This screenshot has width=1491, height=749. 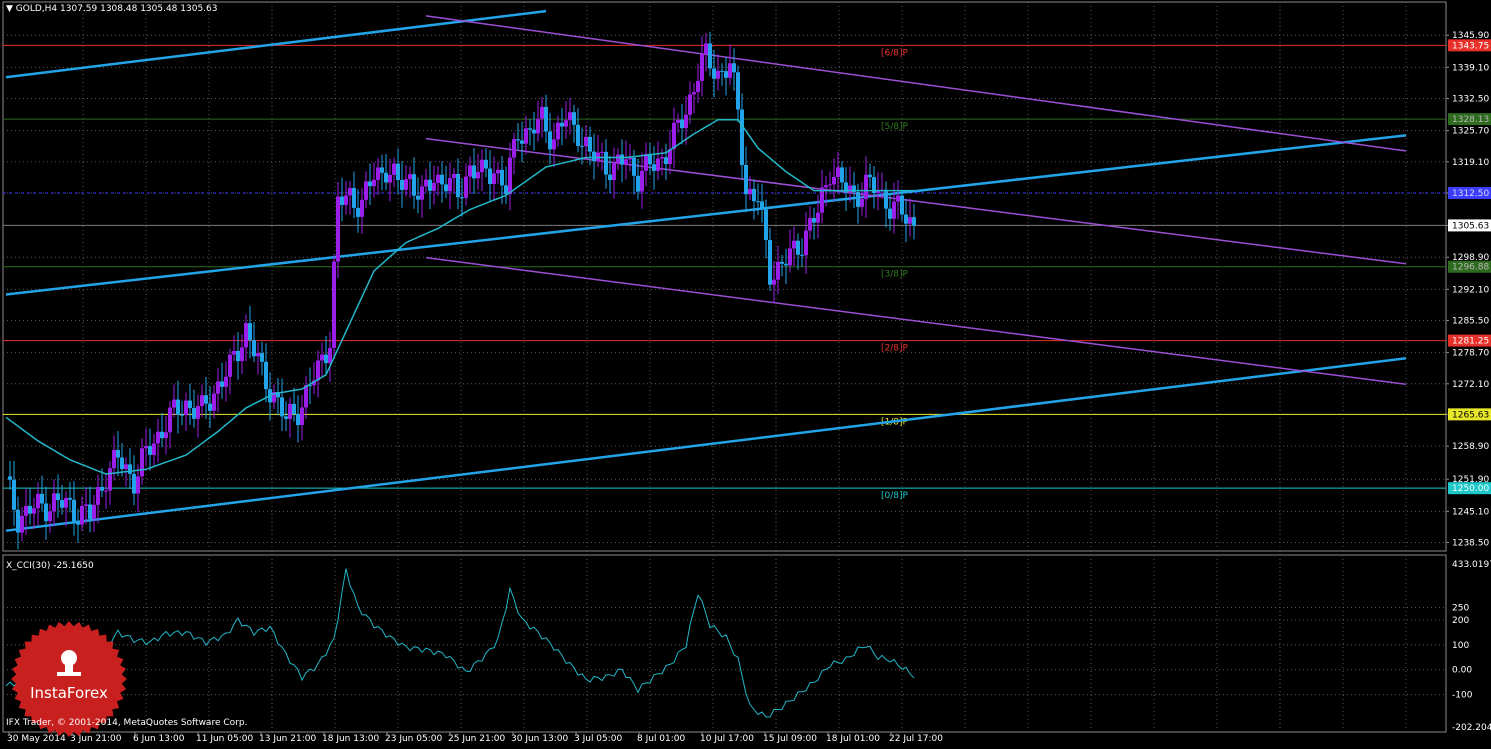 What do you see at coordinates (1470, 342) in the screenshot?
I see `price-level-tag-text: 1281.25` at bounding box center [1470, 342].